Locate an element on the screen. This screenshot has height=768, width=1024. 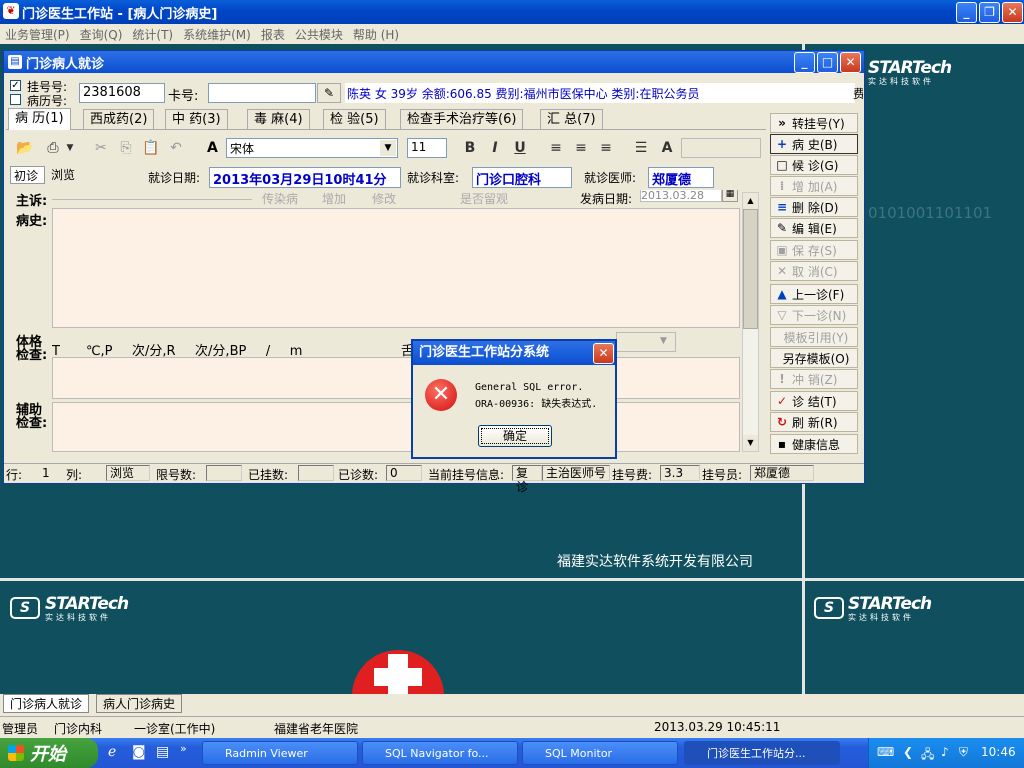
add-button: 增加 is located at coordinates (334, 198).